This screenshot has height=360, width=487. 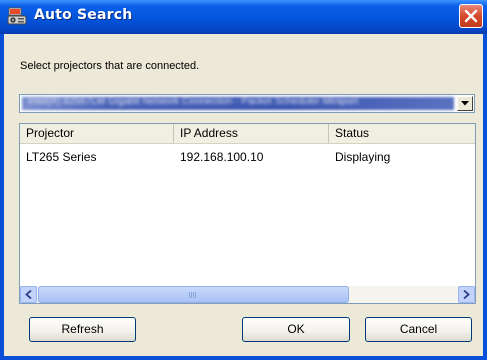 I want to click on close-icon, so click(x=471, y=16).